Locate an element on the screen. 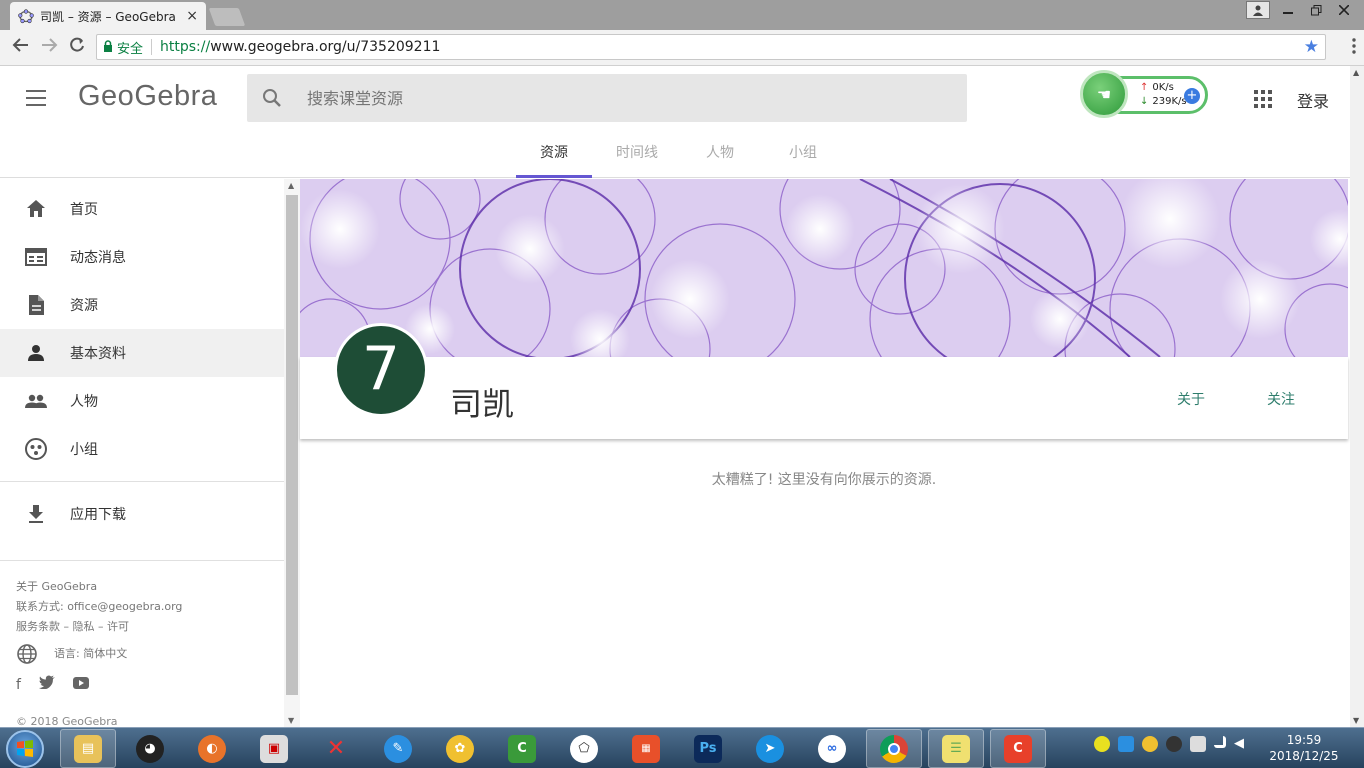  tab-resources: 资源 is located at coordinates (554, 155).